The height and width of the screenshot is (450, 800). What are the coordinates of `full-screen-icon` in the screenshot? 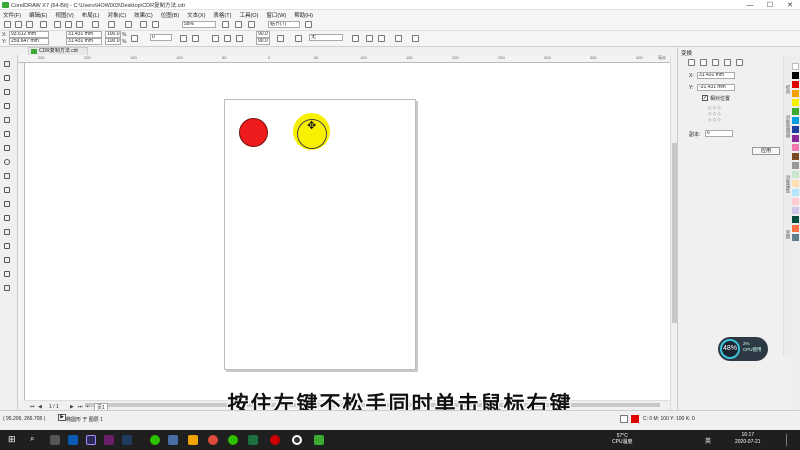 It's located at (225, 24).